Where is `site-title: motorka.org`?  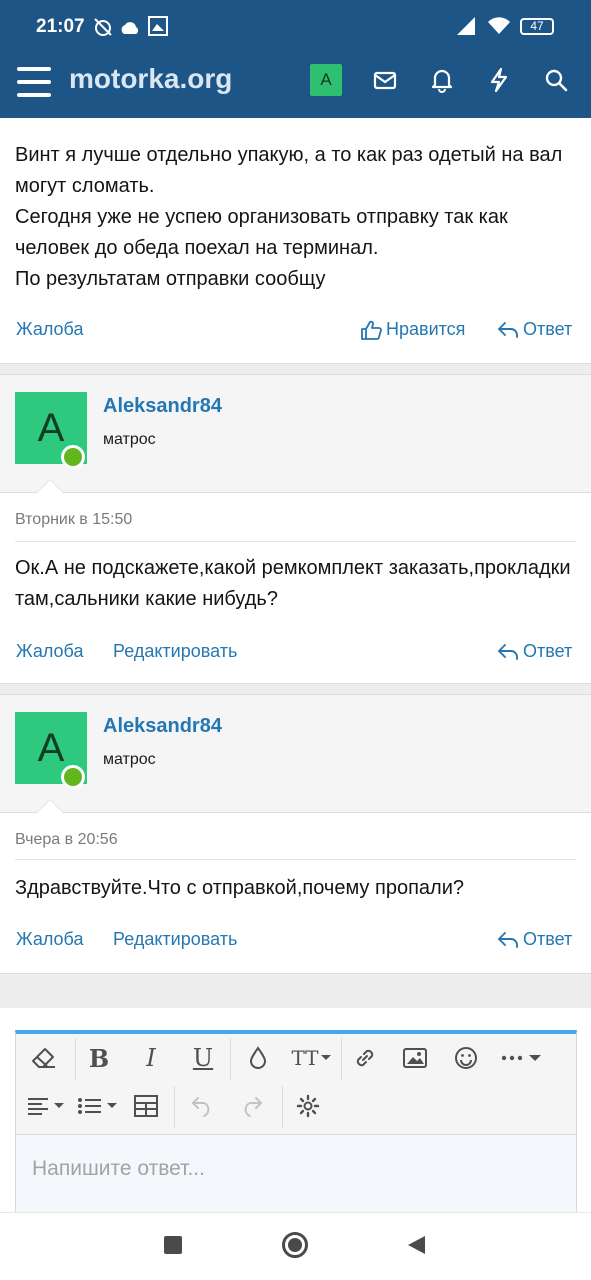 site-title: motorka.org is located at coordinates (150, 79).